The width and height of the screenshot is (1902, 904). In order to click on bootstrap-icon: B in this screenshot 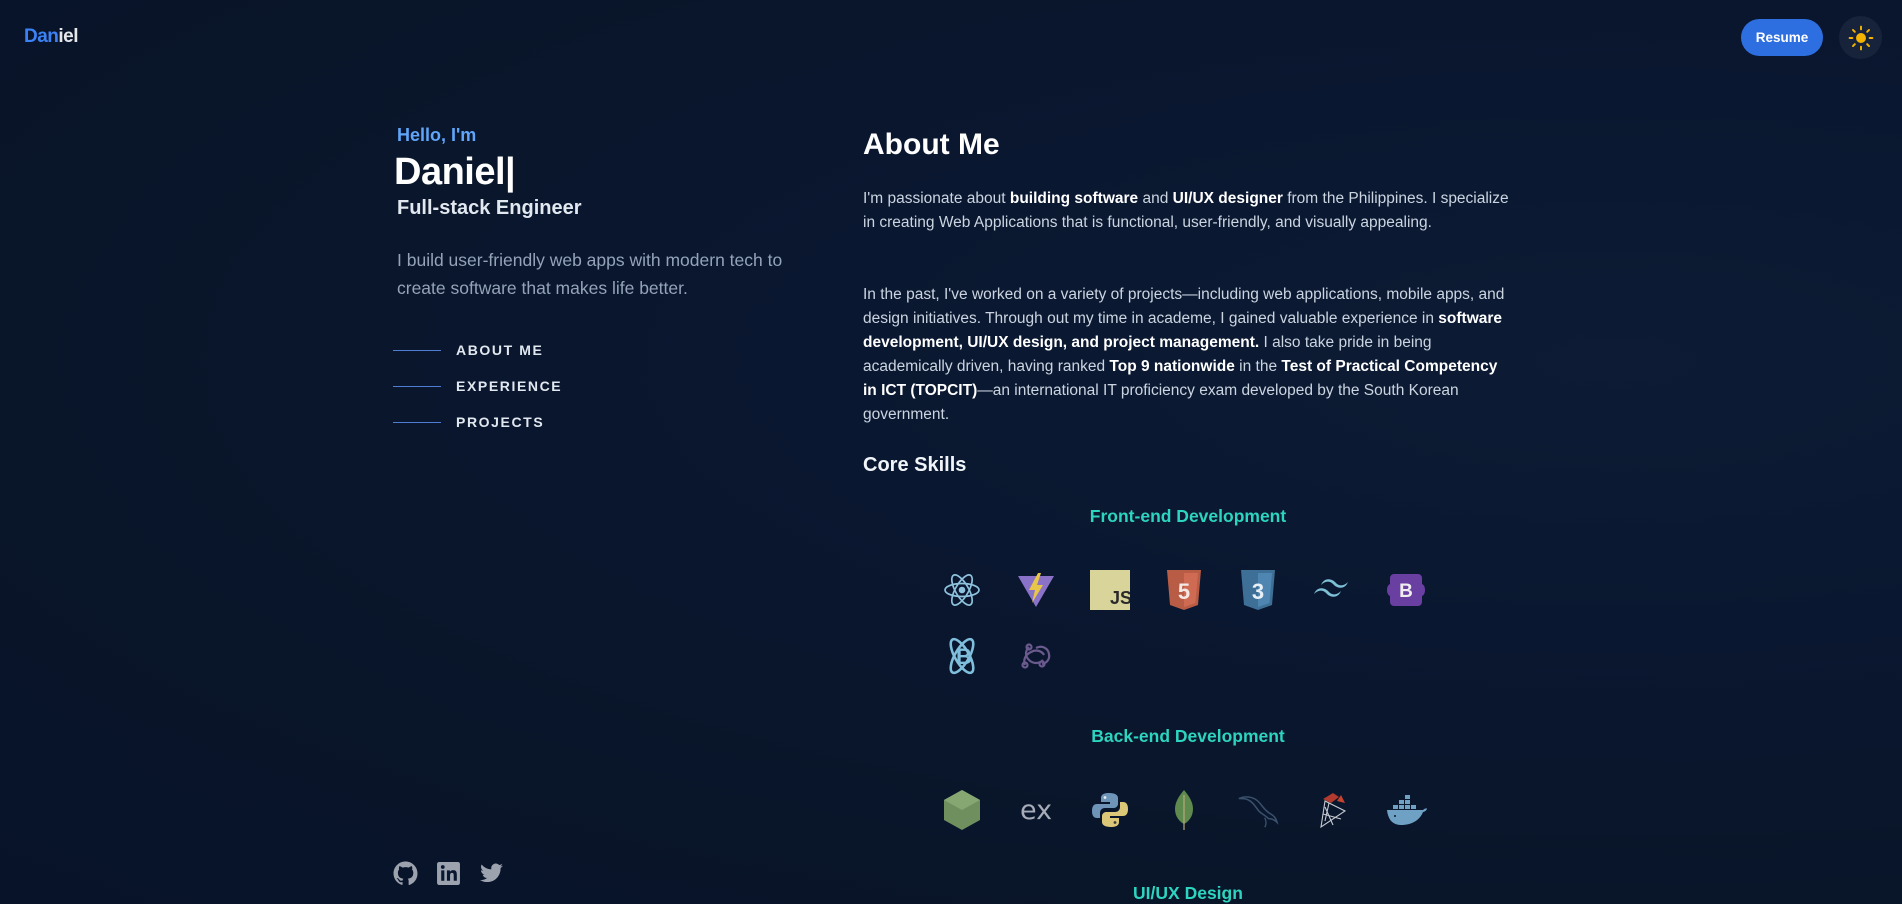, I will do `click(1406, 590)`.